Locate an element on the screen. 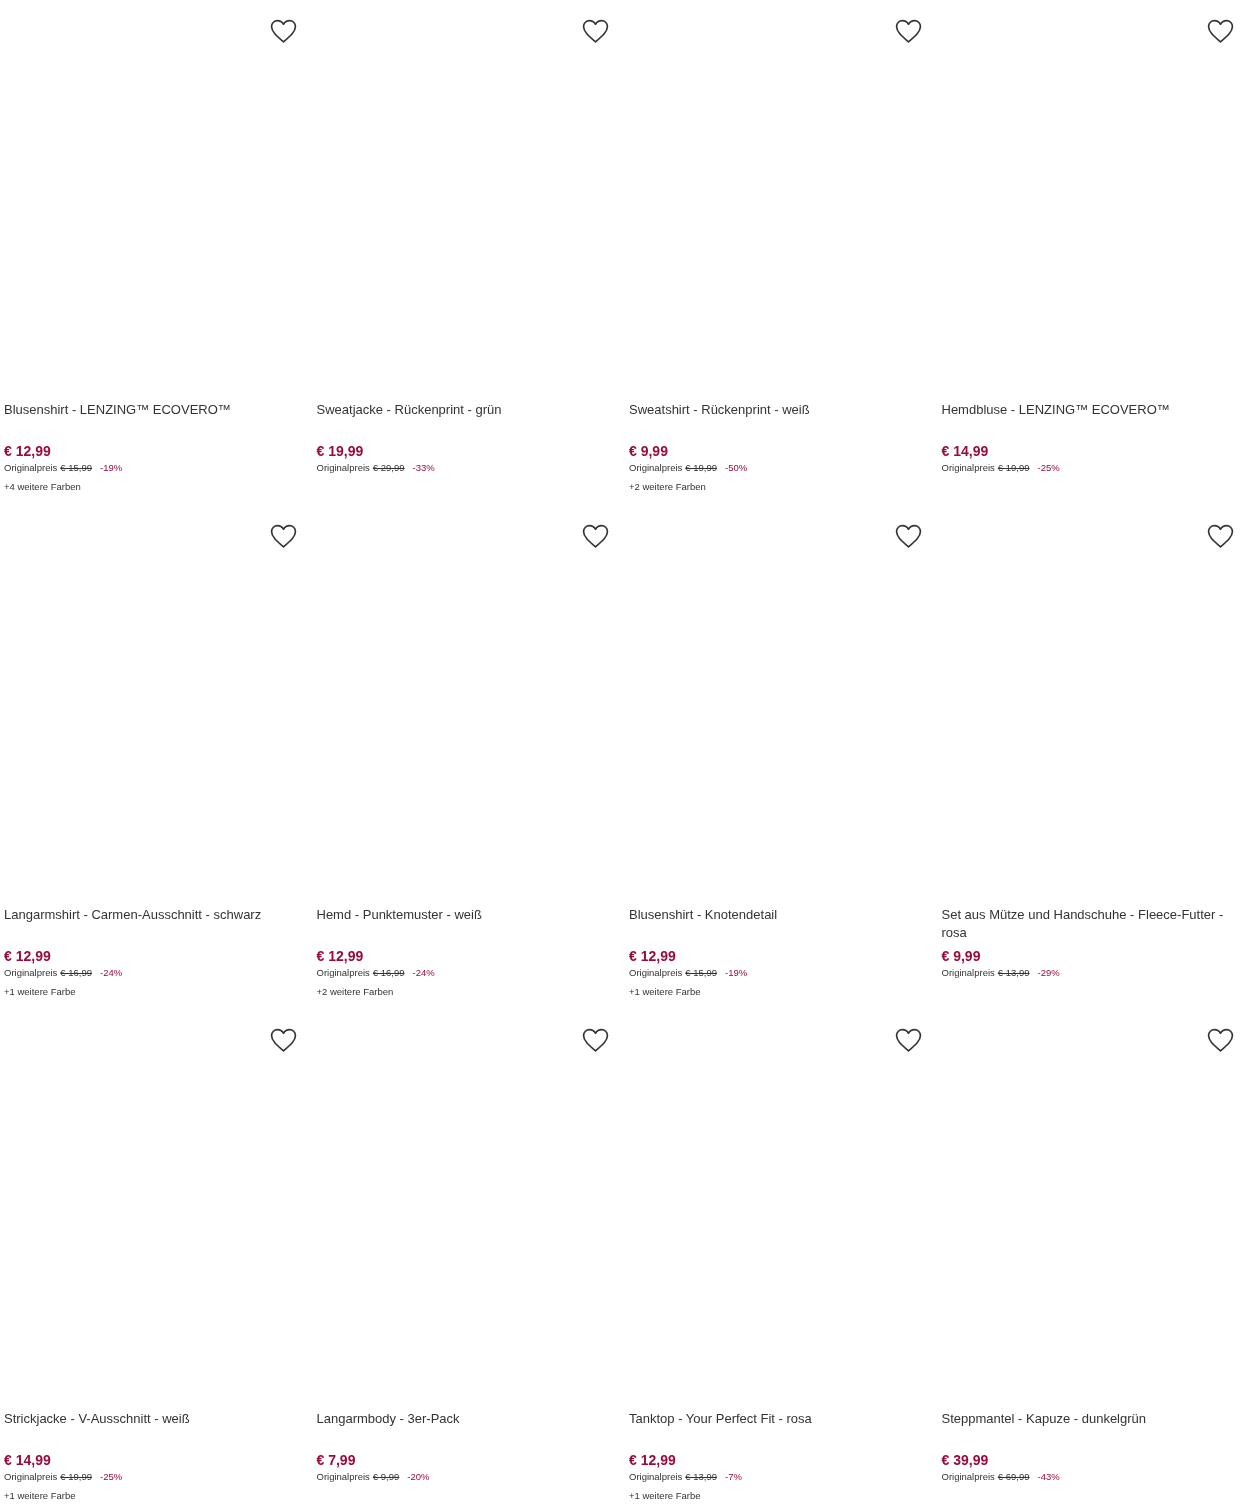  discount-percent: -7% is located at coordinates (733, 1477).